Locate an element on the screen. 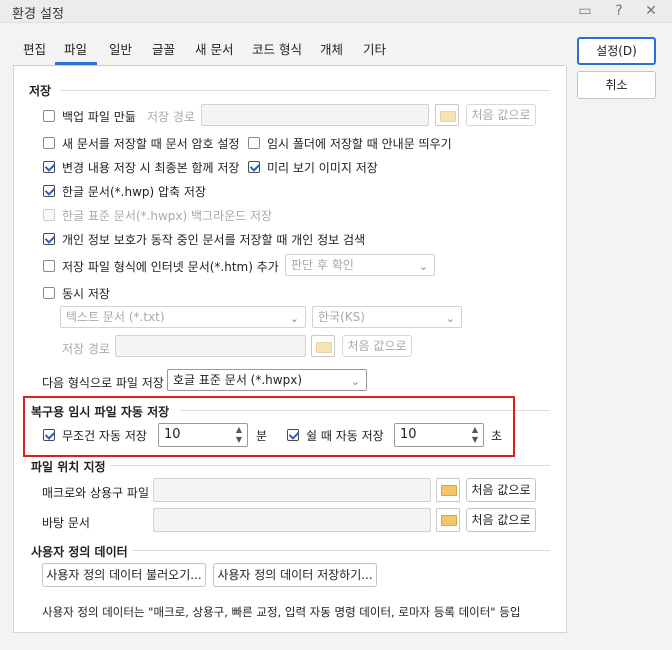 The height and width of the screenshot is (650, 672). temp-notice-label: 임시 폴더에 저장할 때 안내문 띄우기 is located at coordinates (359, 144).